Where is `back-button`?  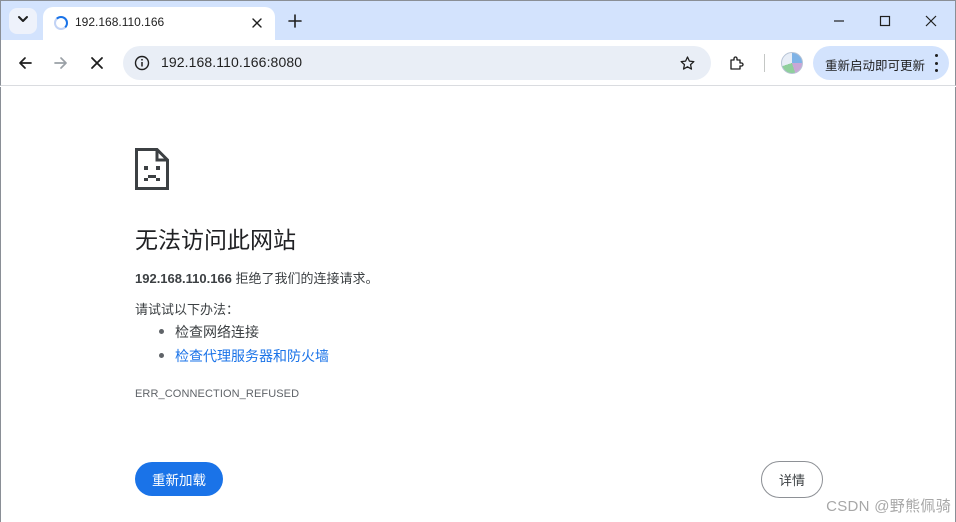 back-button is located at coordinates (25, 63).